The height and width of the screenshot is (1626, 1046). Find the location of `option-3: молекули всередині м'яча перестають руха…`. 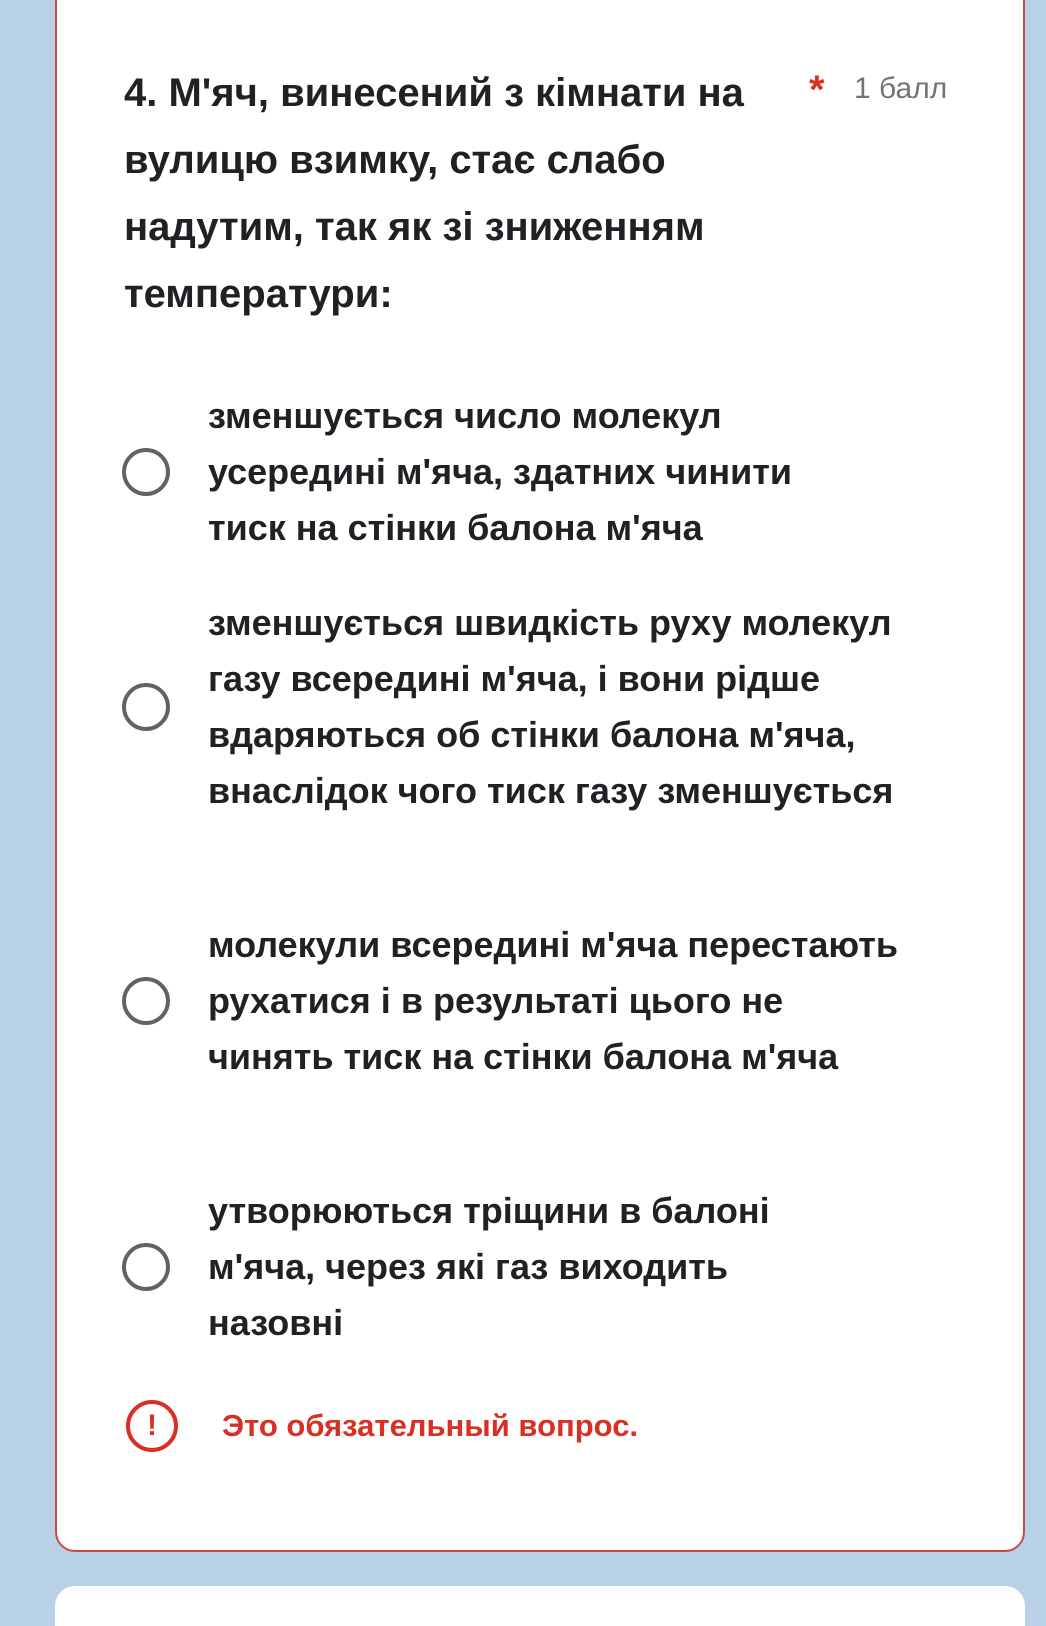

option-3: молекули всередині м'яча перестають руха… is located at coordinates (532, 1001).